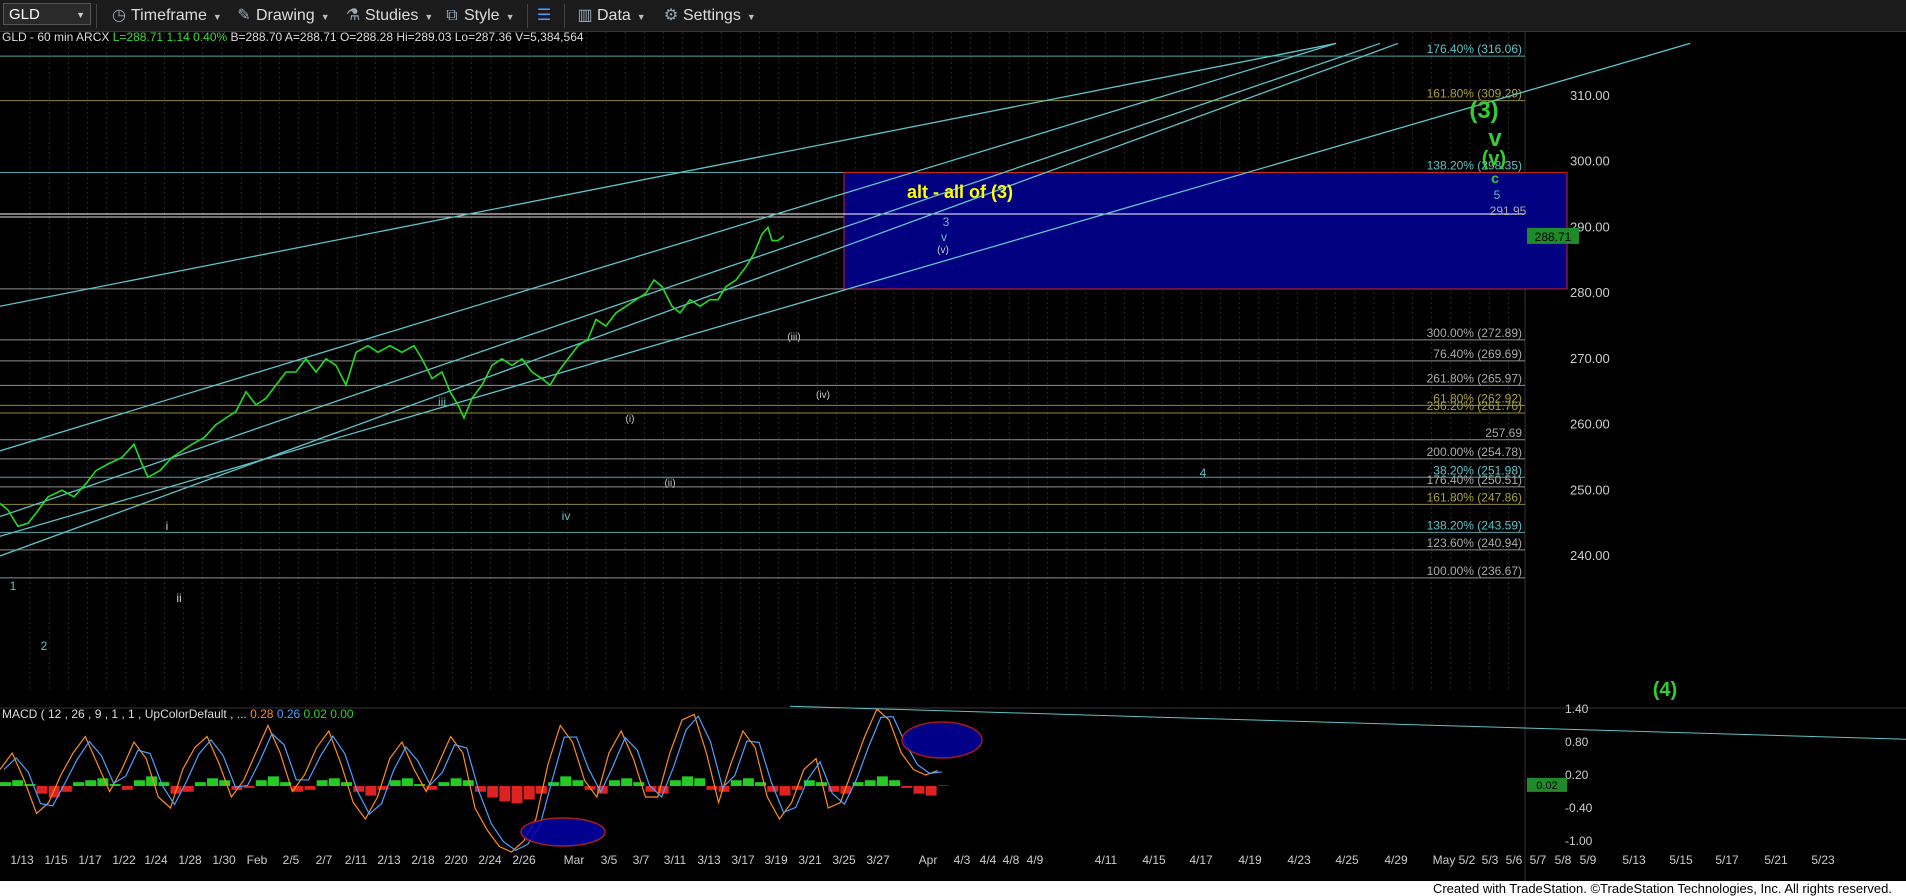  What do you see at coordinates (1590, 489) in the screenshot?
I see `price-tick-label: 250.00` at bounding box center [1590, 489].